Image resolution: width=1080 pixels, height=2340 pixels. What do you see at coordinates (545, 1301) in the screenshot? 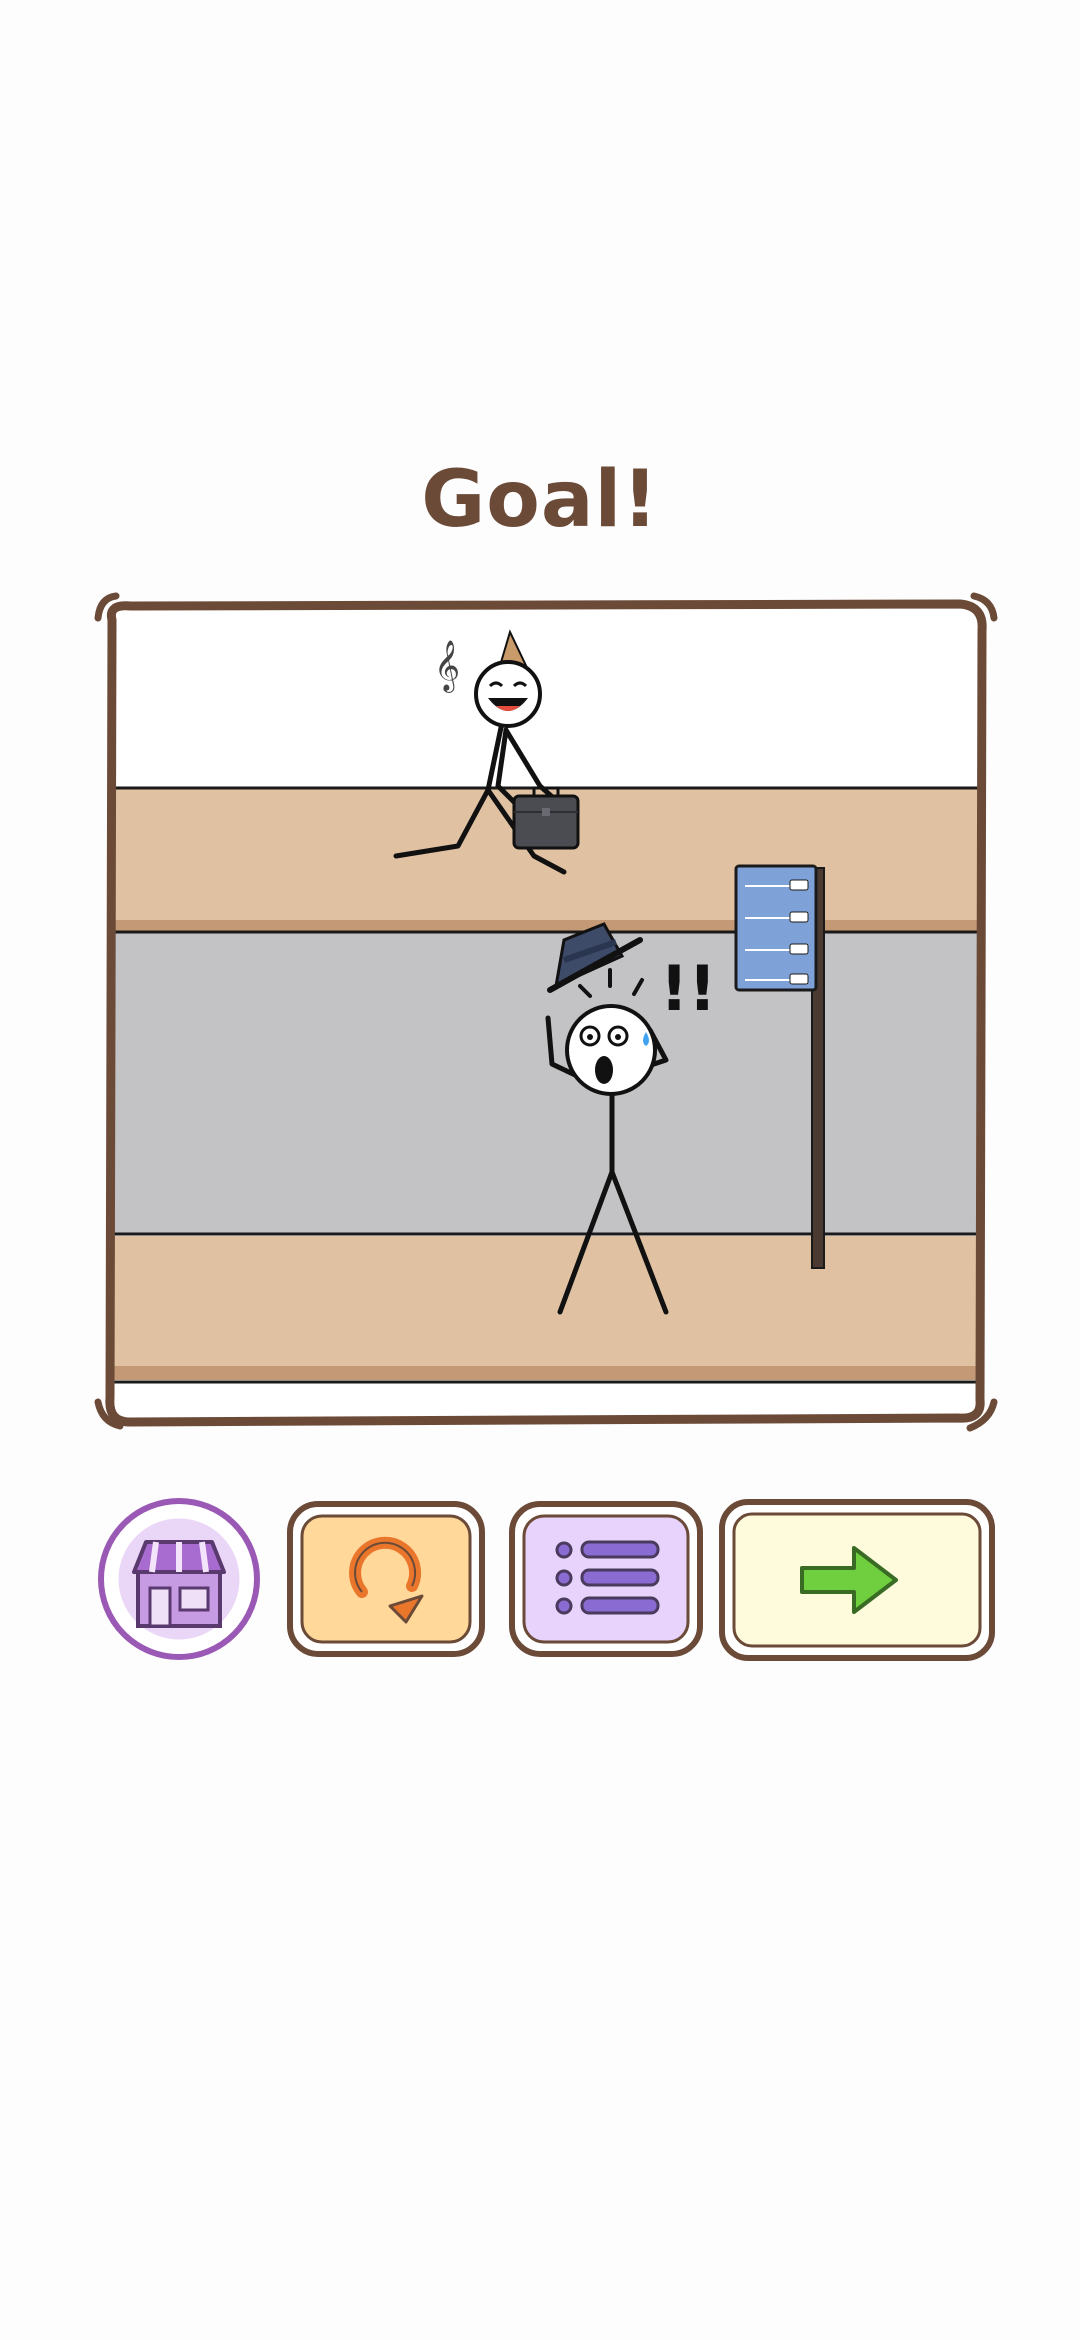
I see `lower-sidewalk` at bounding box center [545, 1301].